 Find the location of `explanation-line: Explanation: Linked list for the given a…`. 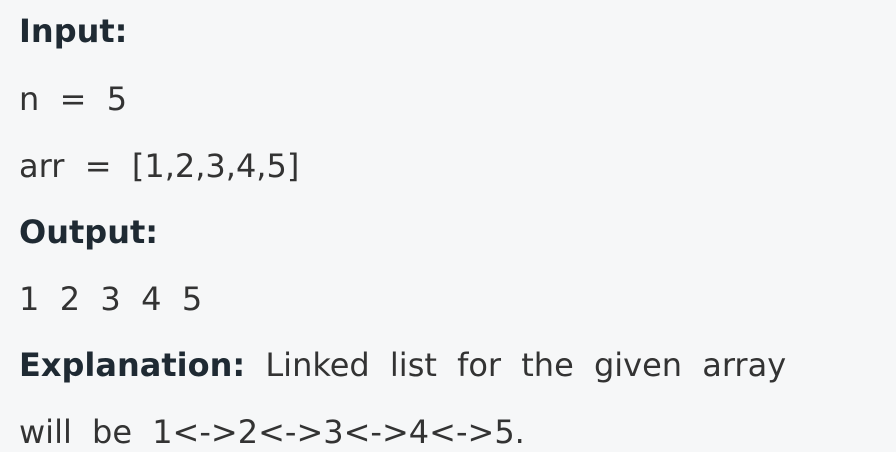

explanation-line: Explanation: Linked list for the given a… is located at coordinates (402, 365).